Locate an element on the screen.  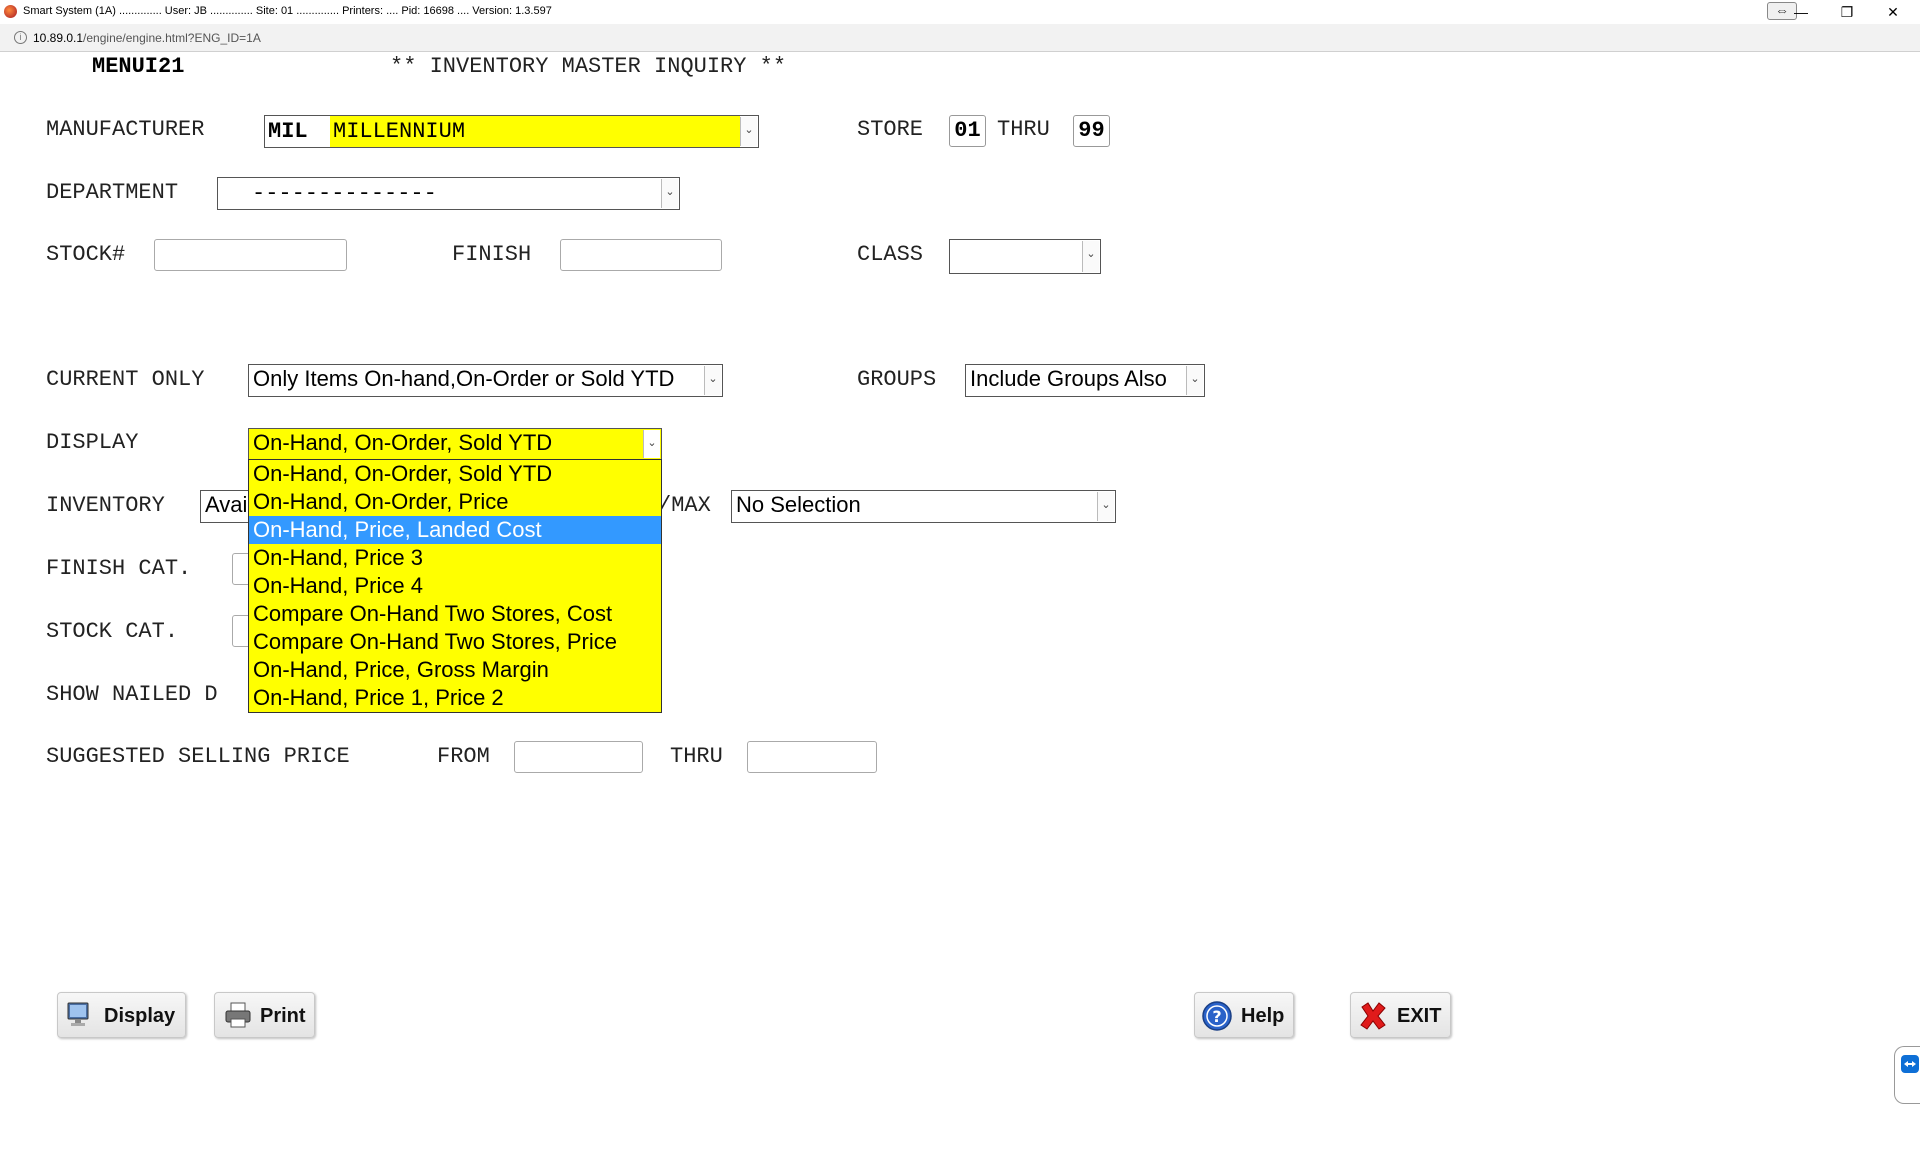
price-from-input is located at coordinates (578, 757).